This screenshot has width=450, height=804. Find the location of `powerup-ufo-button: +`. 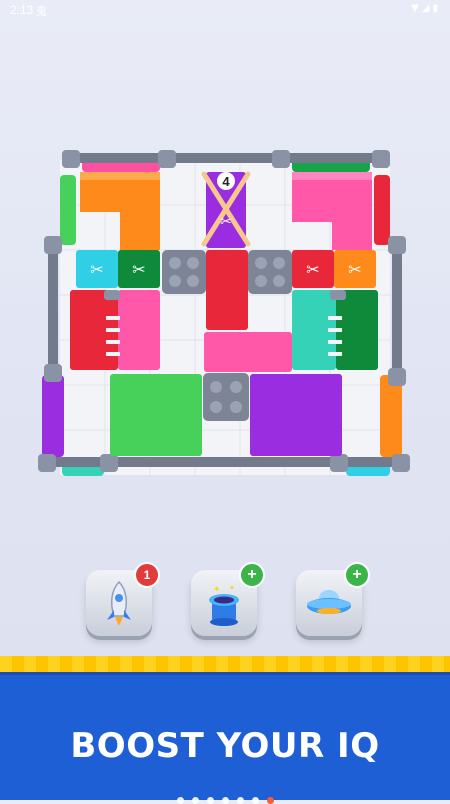

powerup-ufo-button: + is located at coordinates (333, 599).